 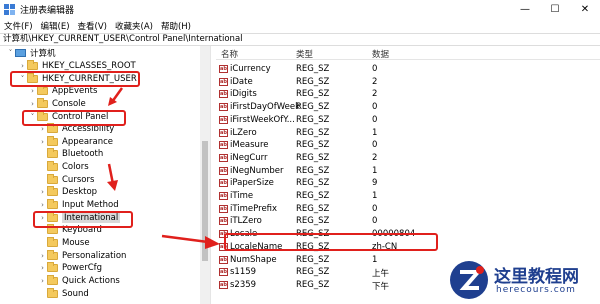 What do you see at coordinates (63, 167) in the screenshot?
I see `tree-item: Colors` at bounding box center [63, 167].